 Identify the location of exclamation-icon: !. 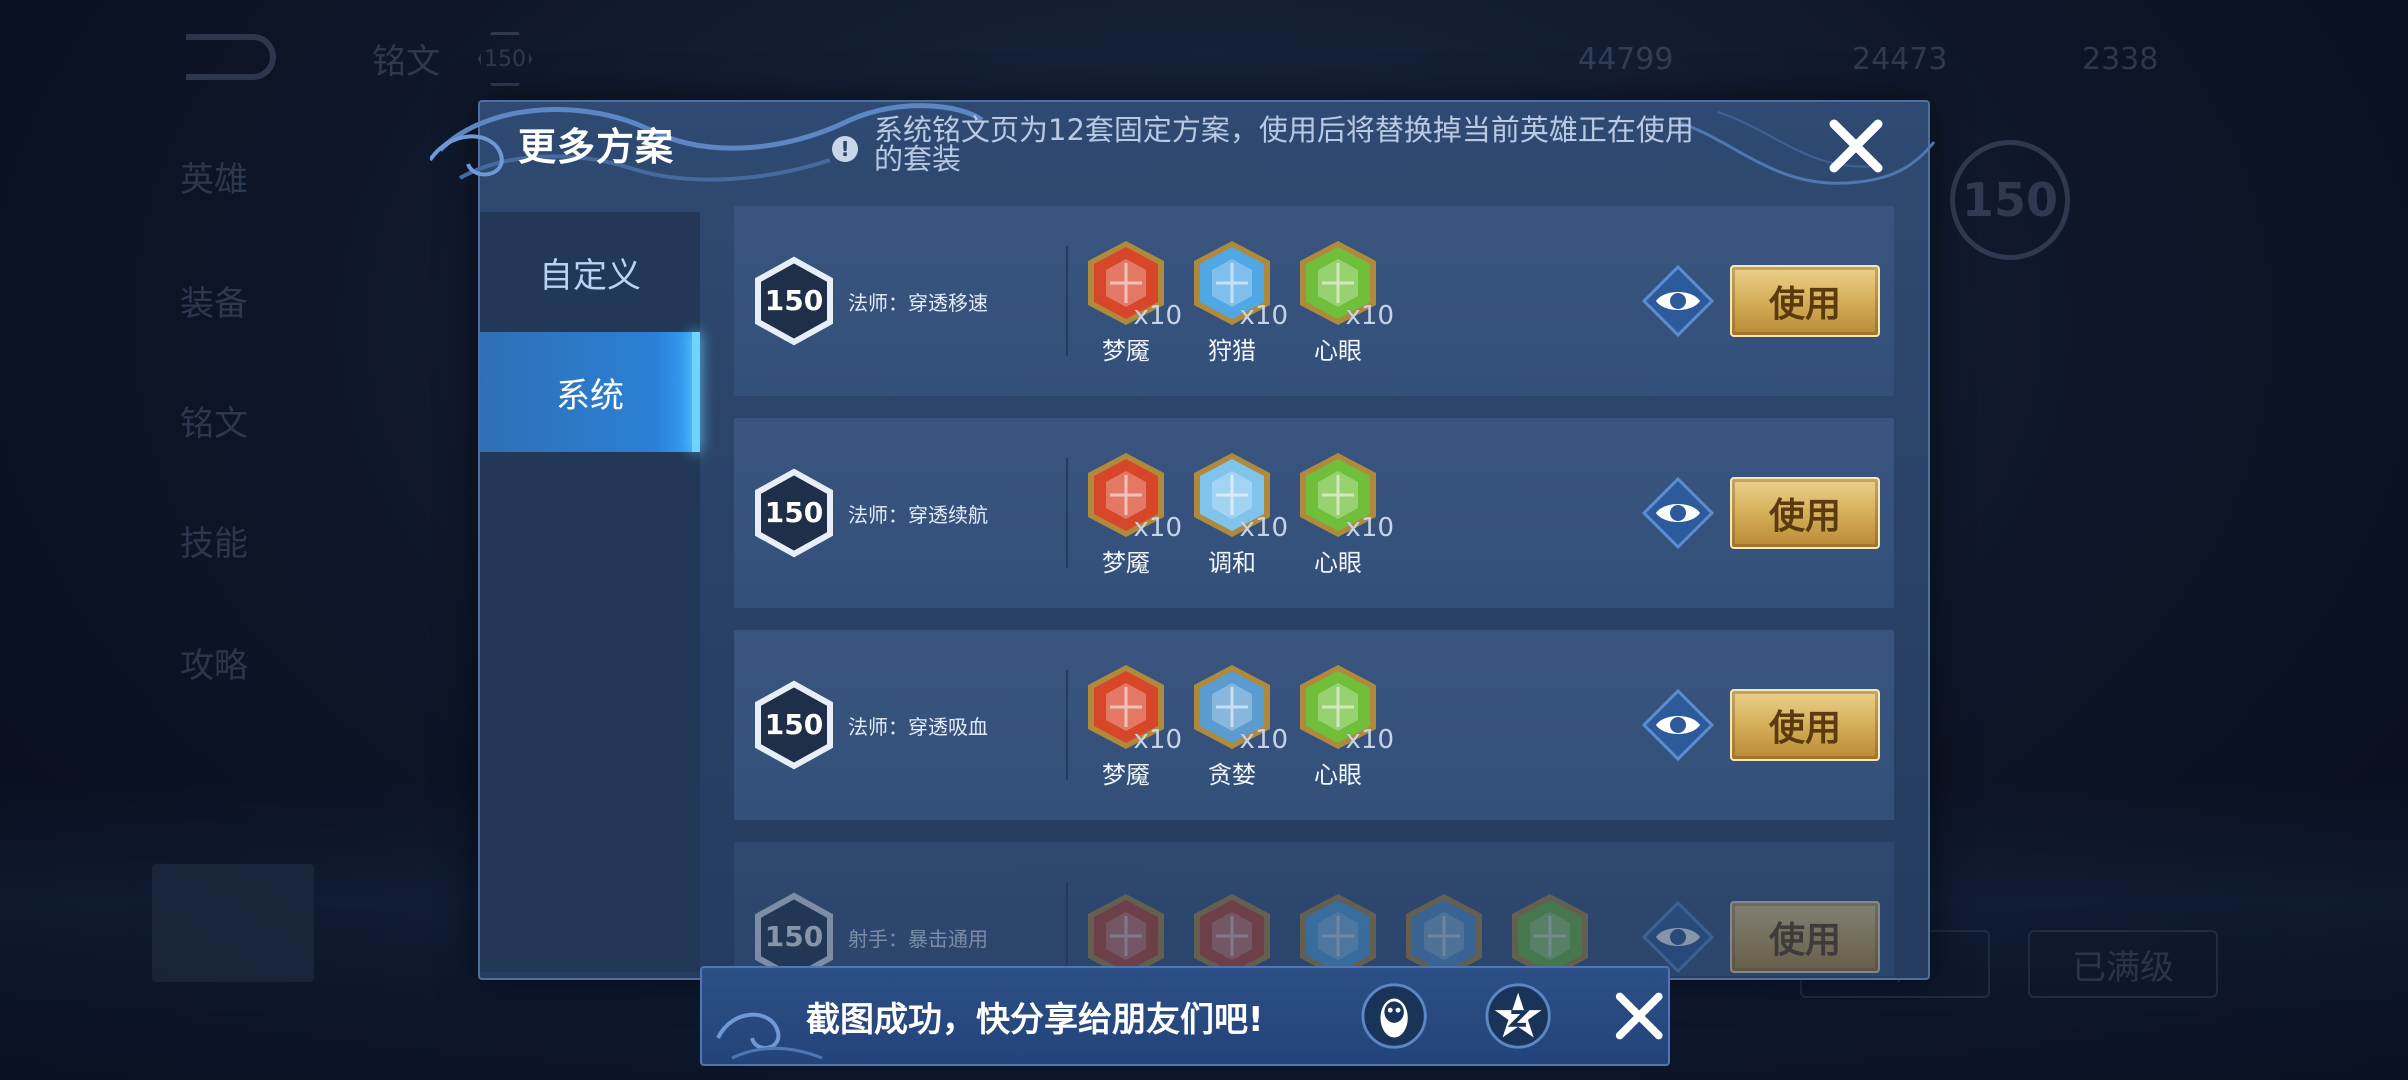
(845, 149).